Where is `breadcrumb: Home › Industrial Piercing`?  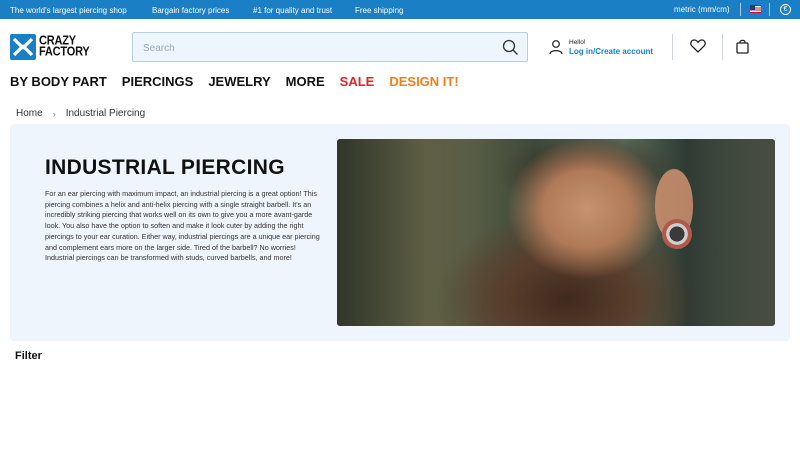
breadcrumb: Home › Industrial Piercing is located at coordinates (80, 113).